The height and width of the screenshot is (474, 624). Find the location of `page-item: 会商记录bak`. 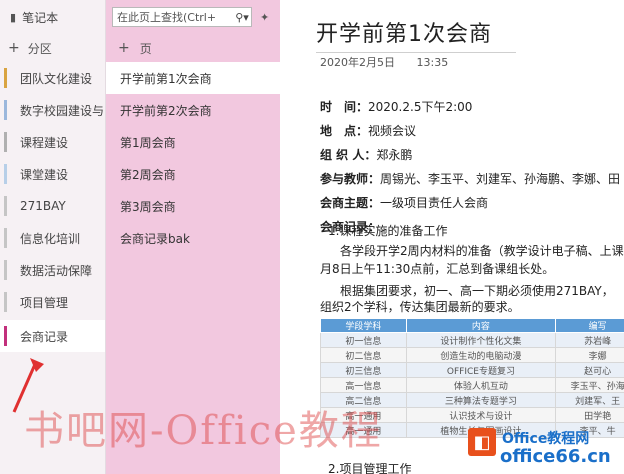

page-item: 会商记录bak is located at coordinates (193, 238).